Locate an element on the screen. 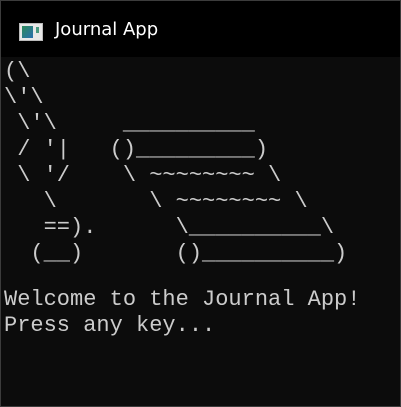  ascii-art-line: \'\ is located at coordinates (24, 97).